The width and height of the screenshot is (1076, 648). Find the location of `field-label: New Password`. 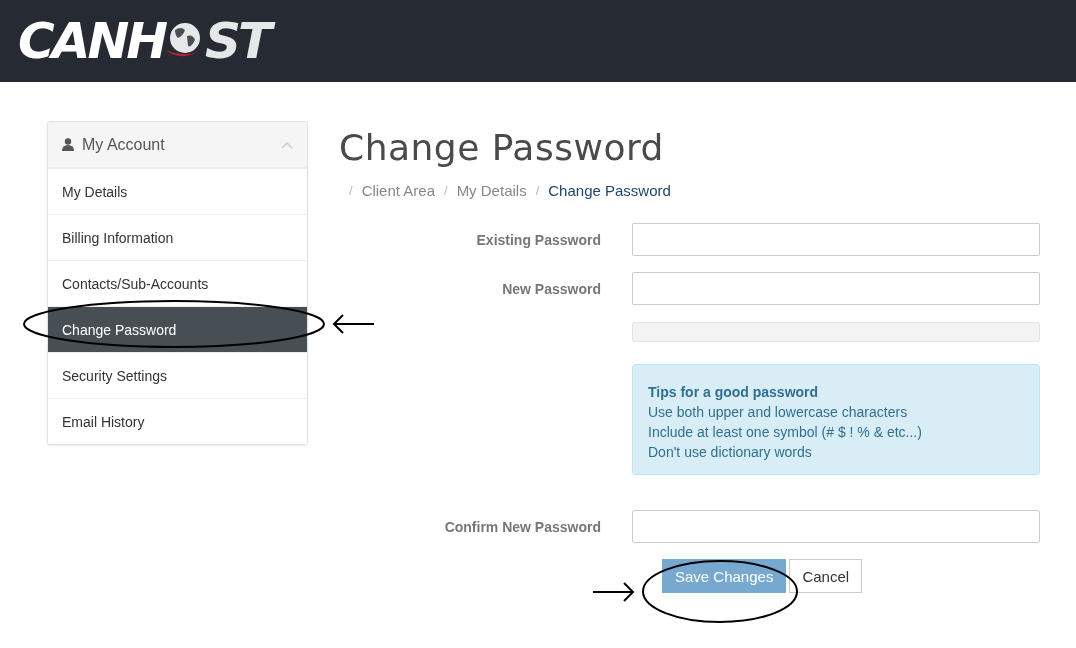

field-label: New Password is located at coordinates (551, 288).